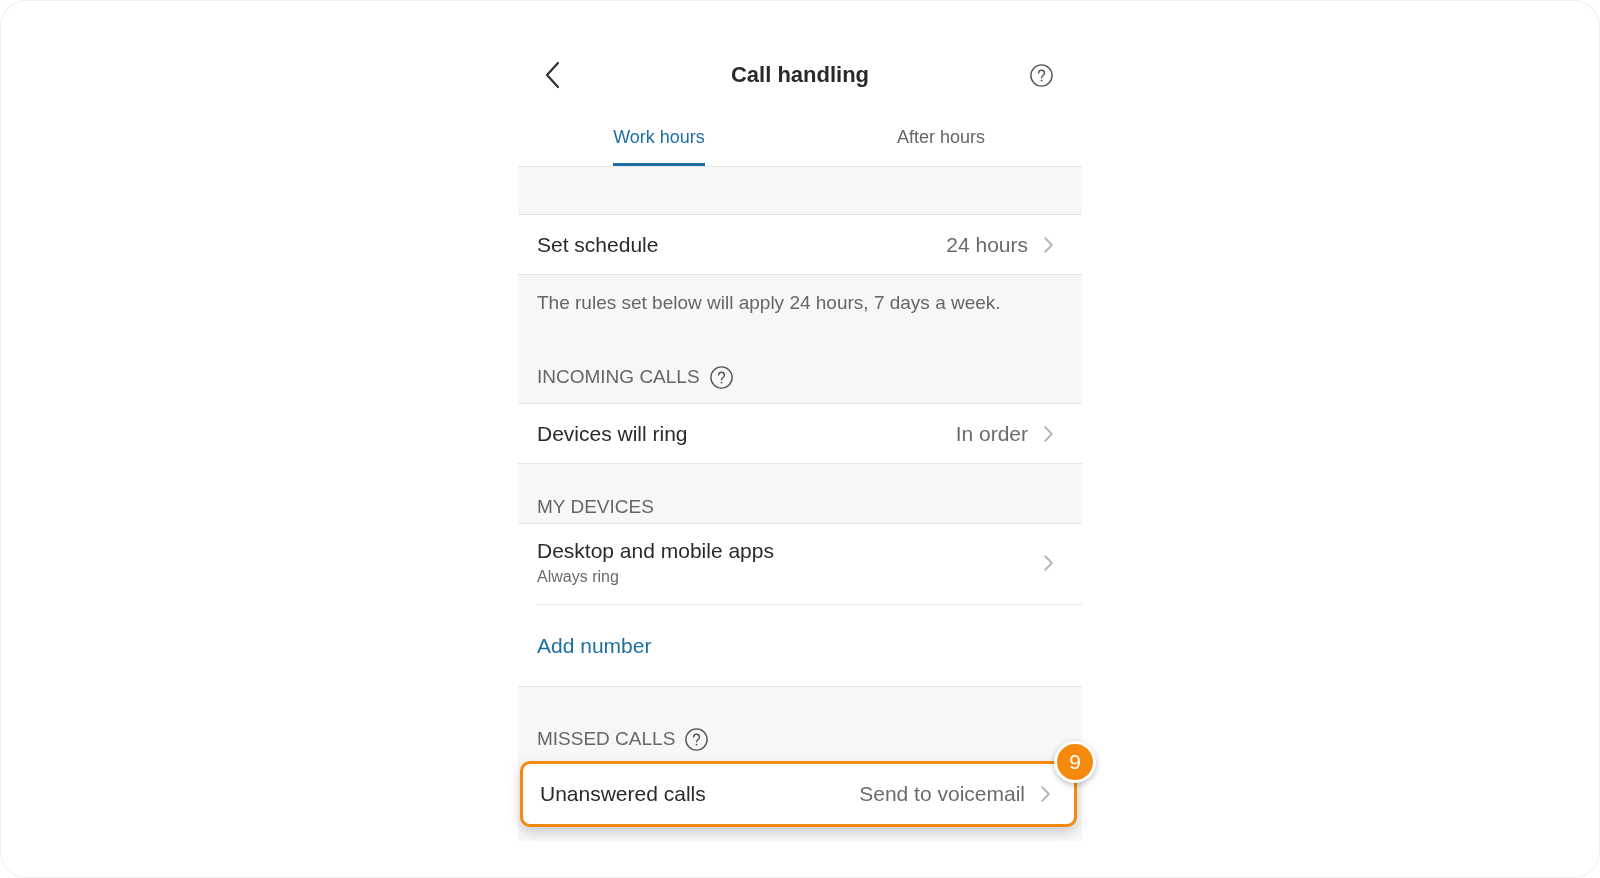  Describe the element at coordinates (594, 645) in the screenshot. I see `add-number-link: Add number` at that location.